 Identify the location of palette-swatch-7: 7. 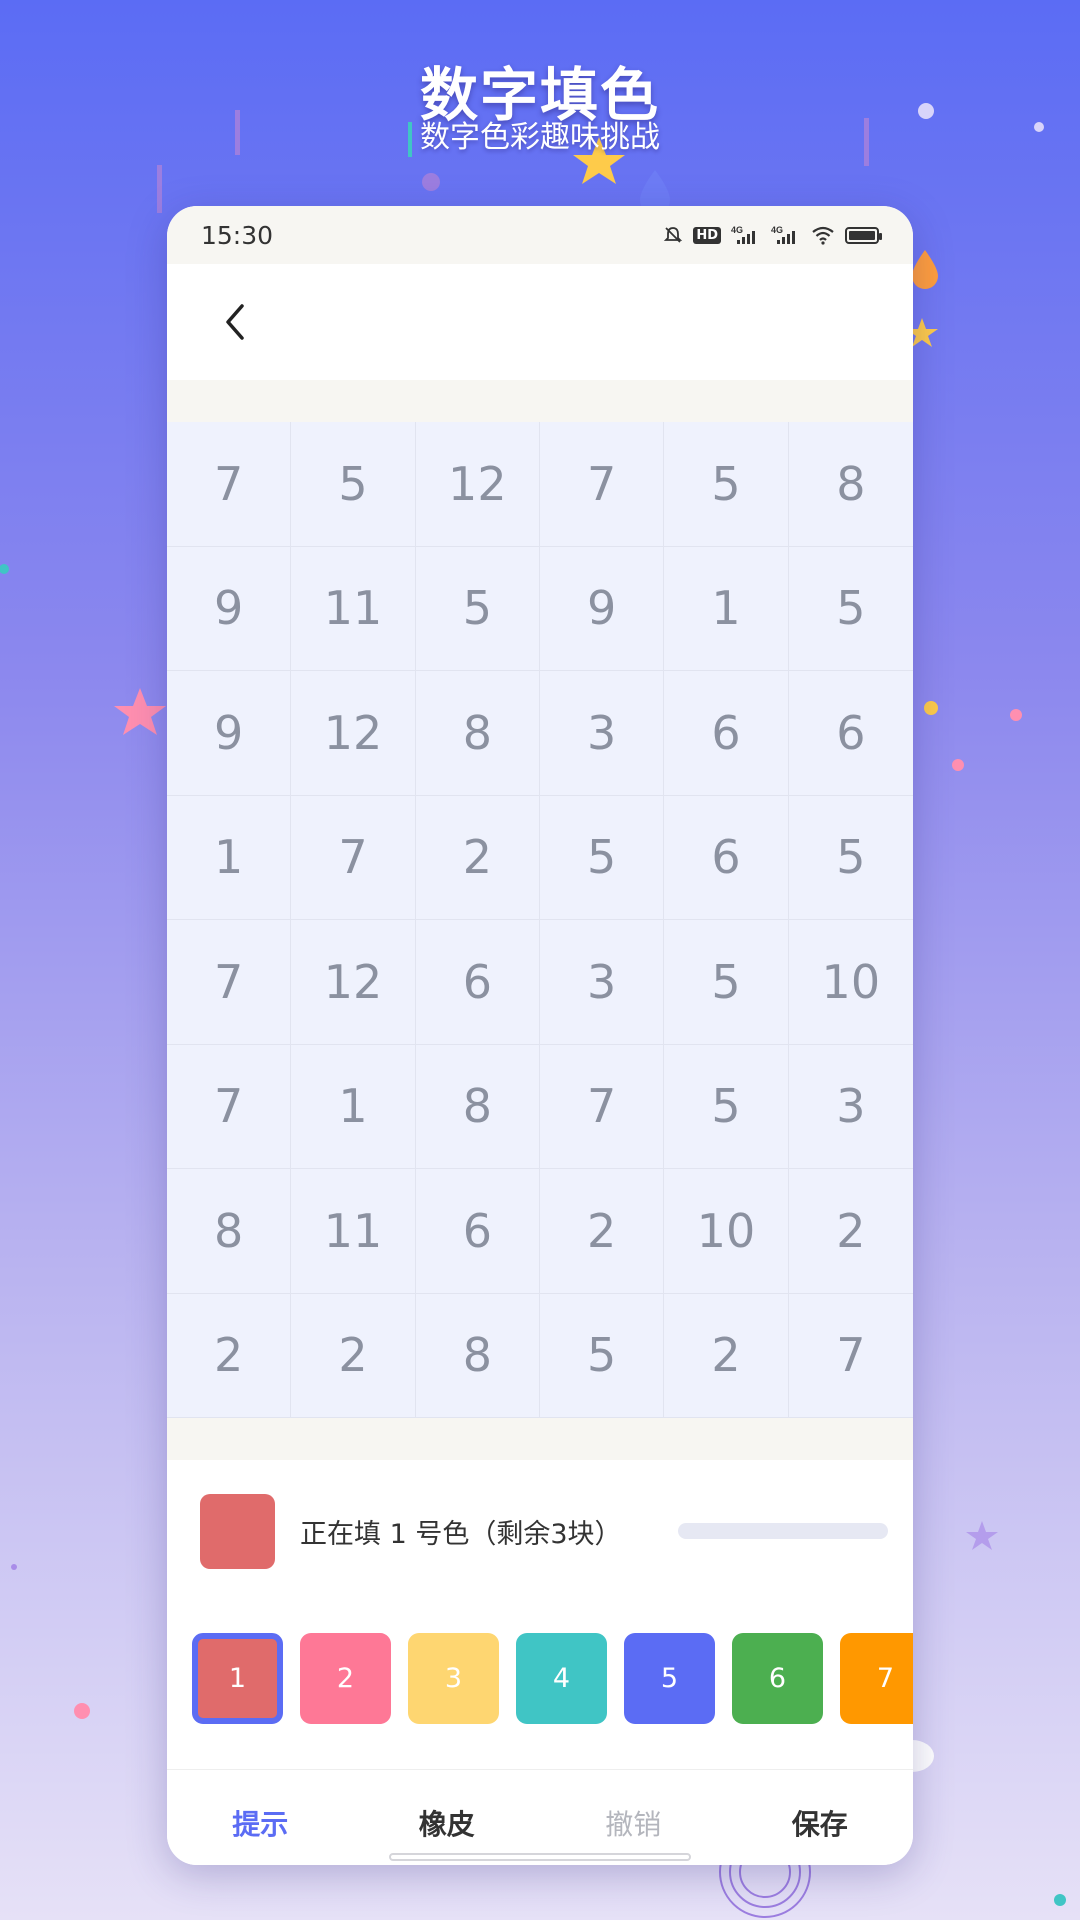
(876, 1678).